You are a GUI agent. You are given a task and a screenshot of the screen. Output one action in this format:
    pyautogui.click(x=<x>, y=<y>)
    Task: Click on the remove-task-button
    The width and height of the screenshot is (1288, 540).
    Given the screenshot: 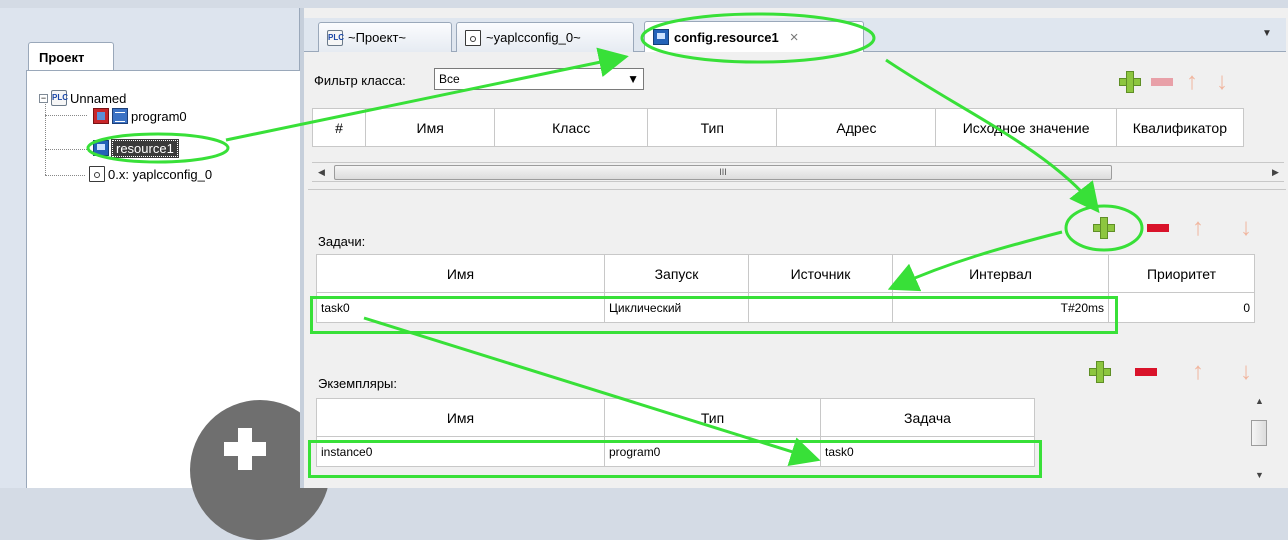 What is the action you would take?
    pyautogui.click(x=1158, y=228)
    